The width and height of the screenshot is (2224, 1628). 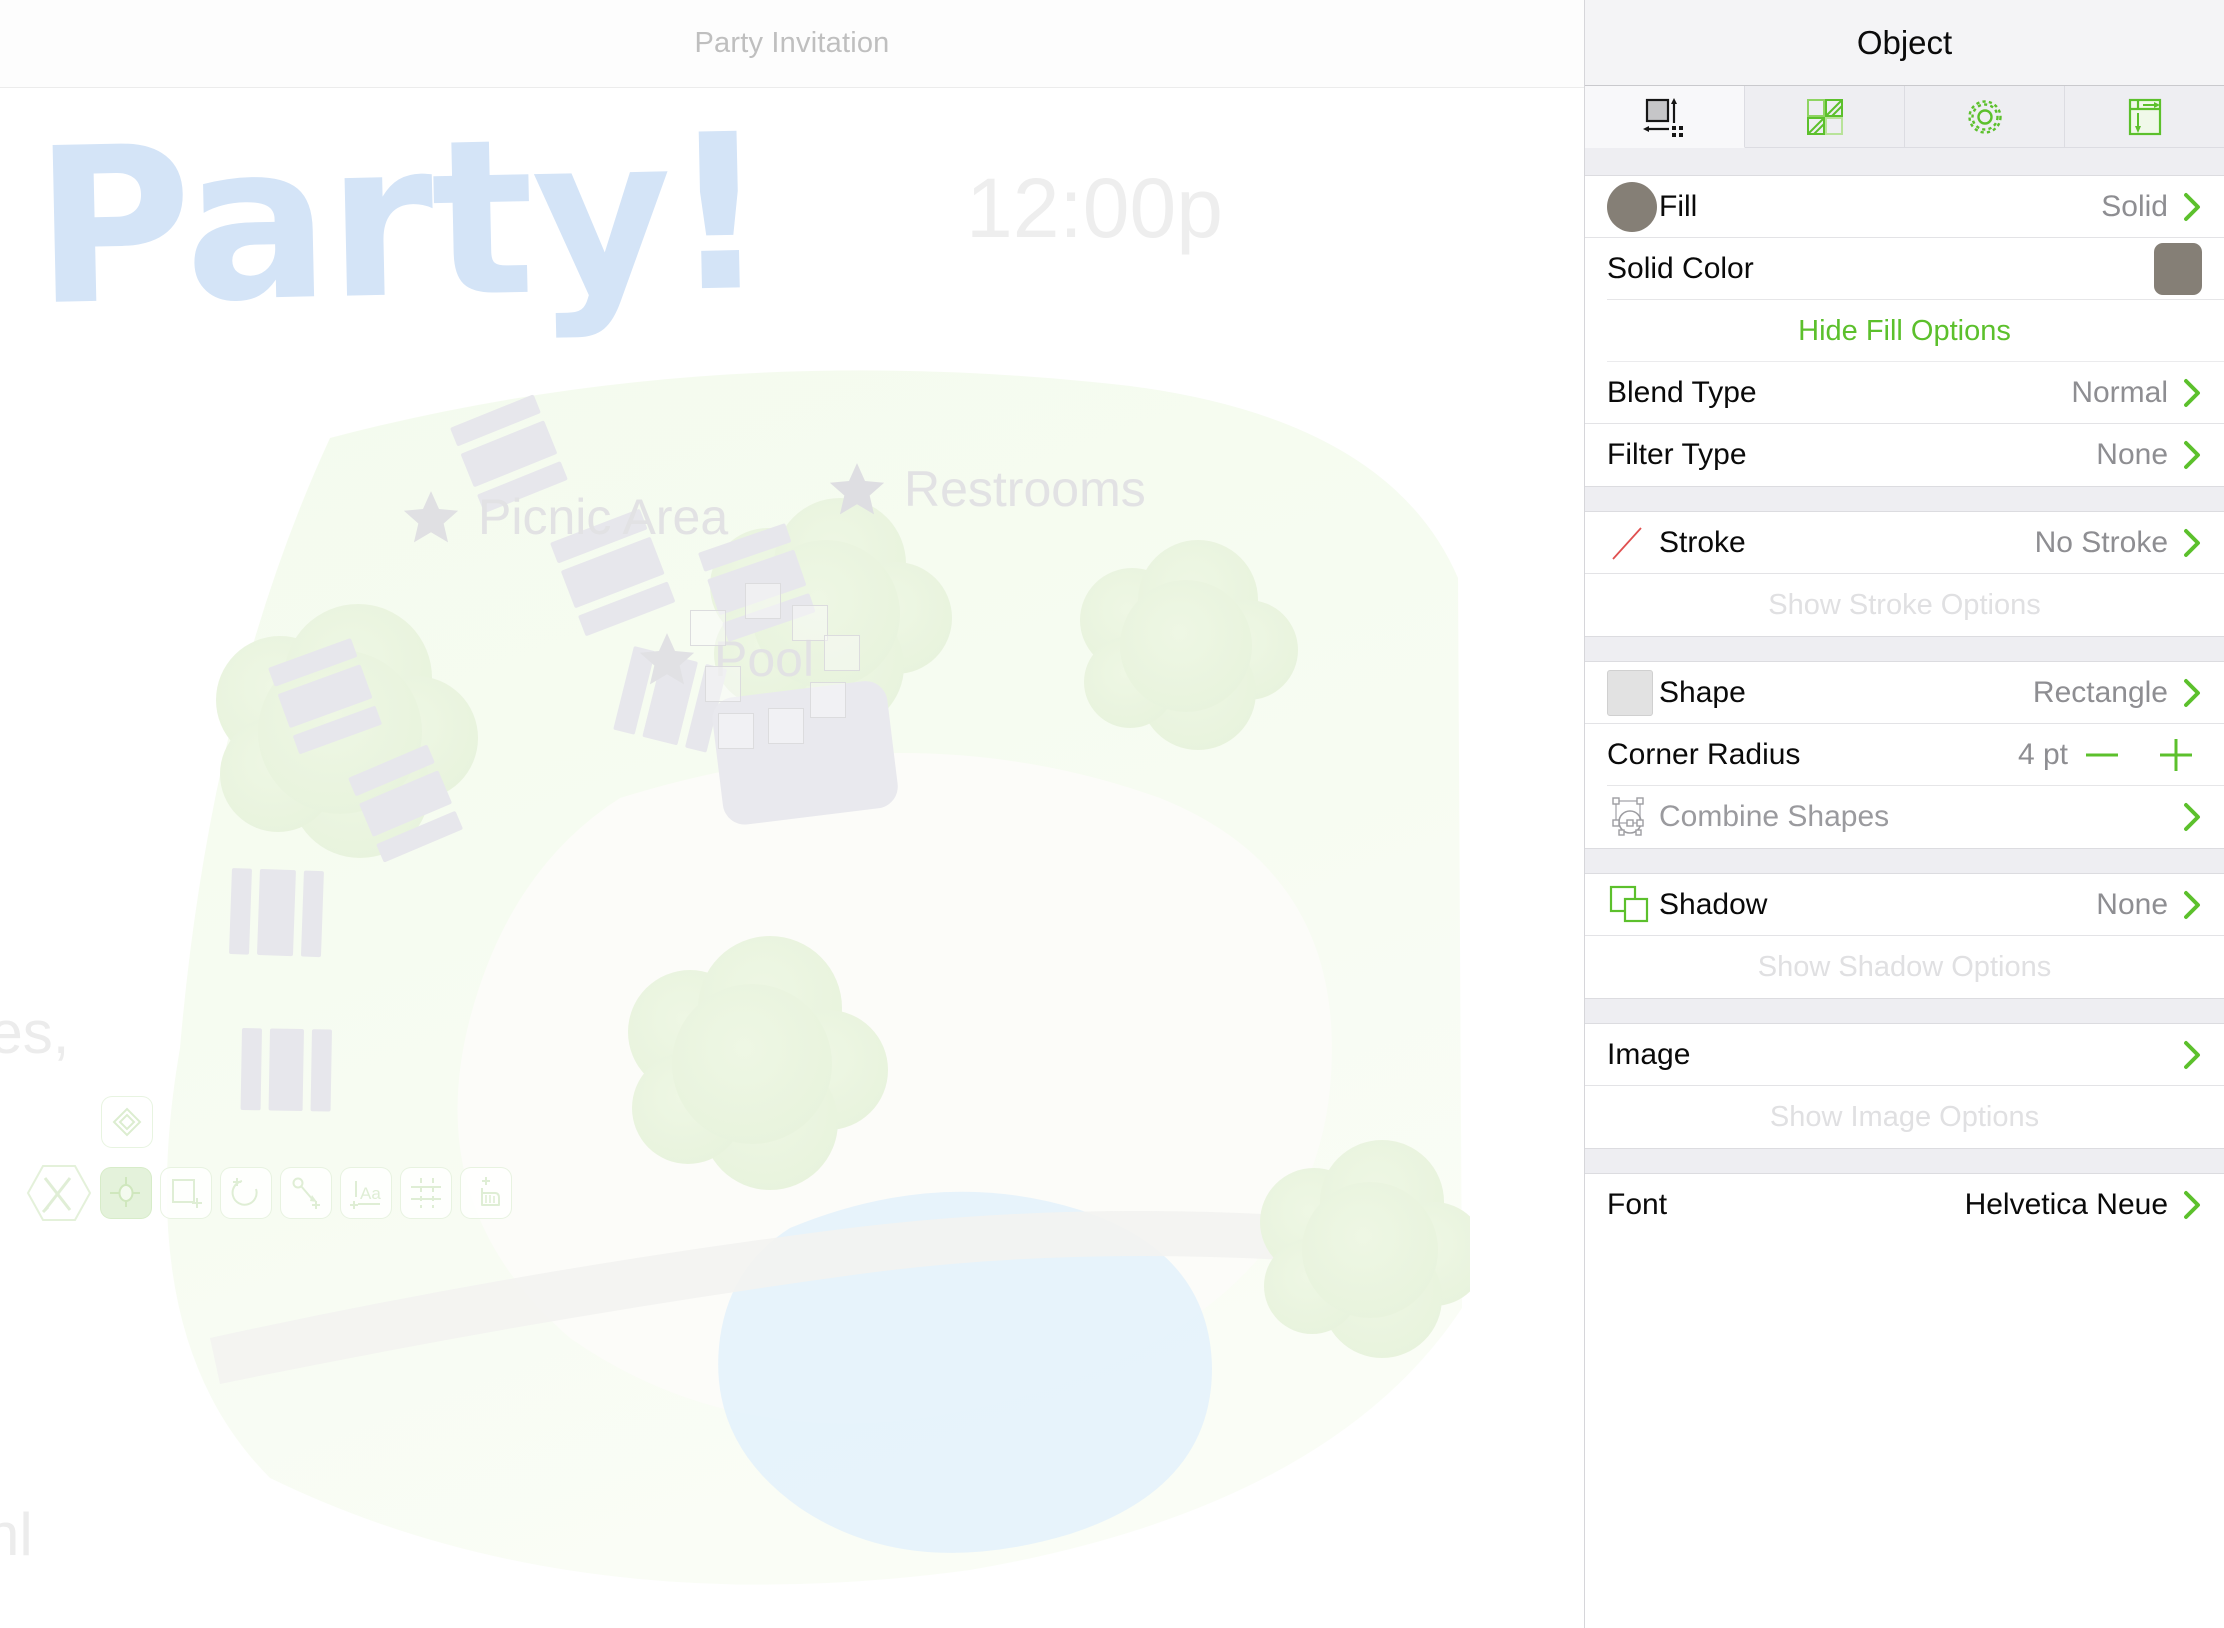 What do you see at coordinates (490, 1191) in the screenshot?
I see `touch-hand-icon` at bounding box center [490, 1191].